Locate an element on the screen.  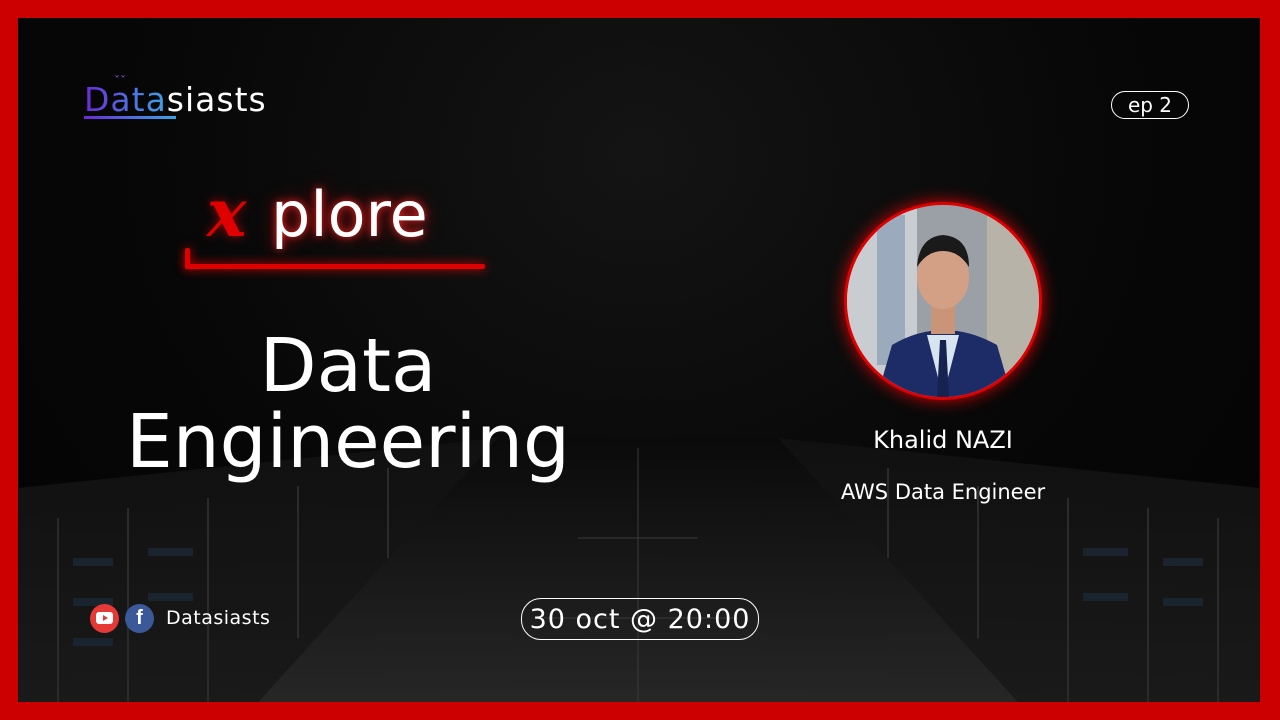
social-handle: Datasiasts is located at coordinates (218, 618).